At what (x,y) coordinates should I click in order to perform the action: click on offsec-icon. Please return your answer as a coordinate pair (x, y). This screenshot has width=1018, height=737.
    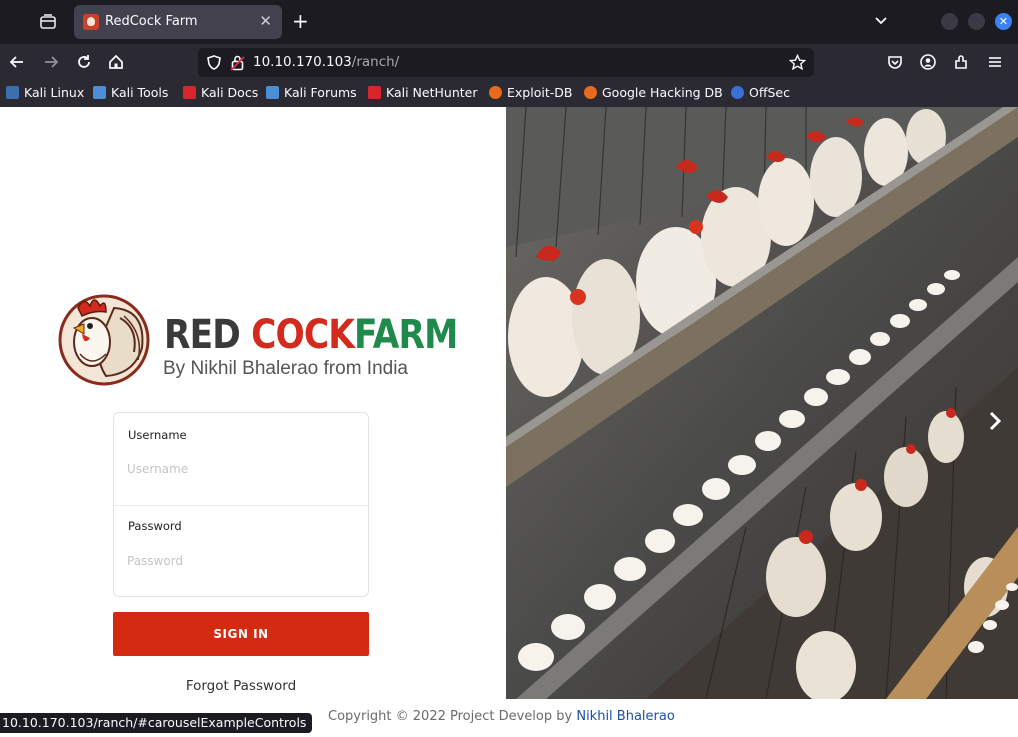
    Looking at the image, I should click on (737, 92).